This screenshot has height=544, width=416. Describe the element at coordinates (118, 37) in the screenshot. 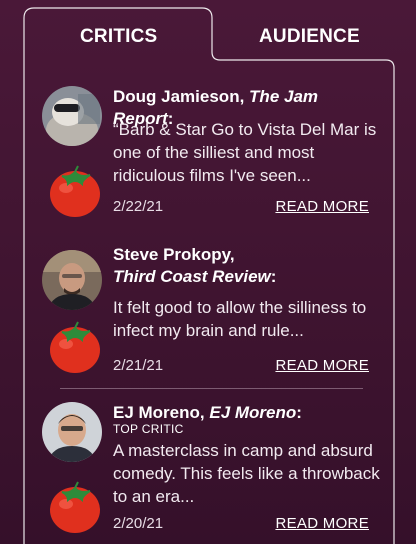

I see `tab-critics: CRITICS` at that location.